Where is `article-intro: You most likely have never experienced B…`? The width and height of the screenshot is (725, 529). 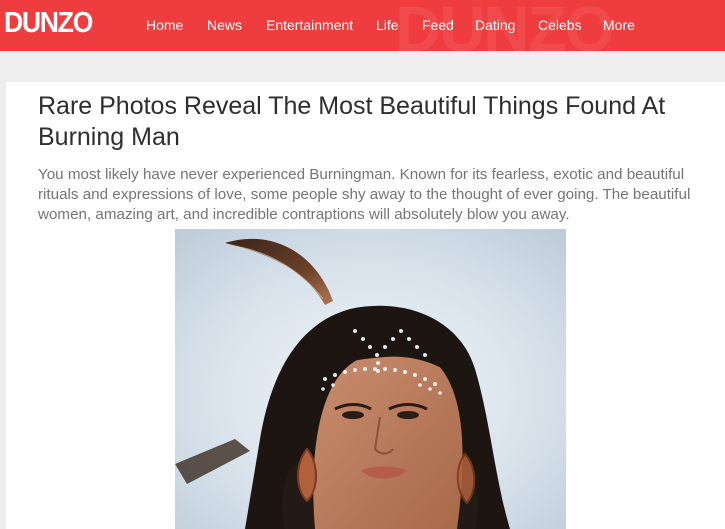 article-intro: You most likely have never experienced B… is located at coordinates (364, 194).